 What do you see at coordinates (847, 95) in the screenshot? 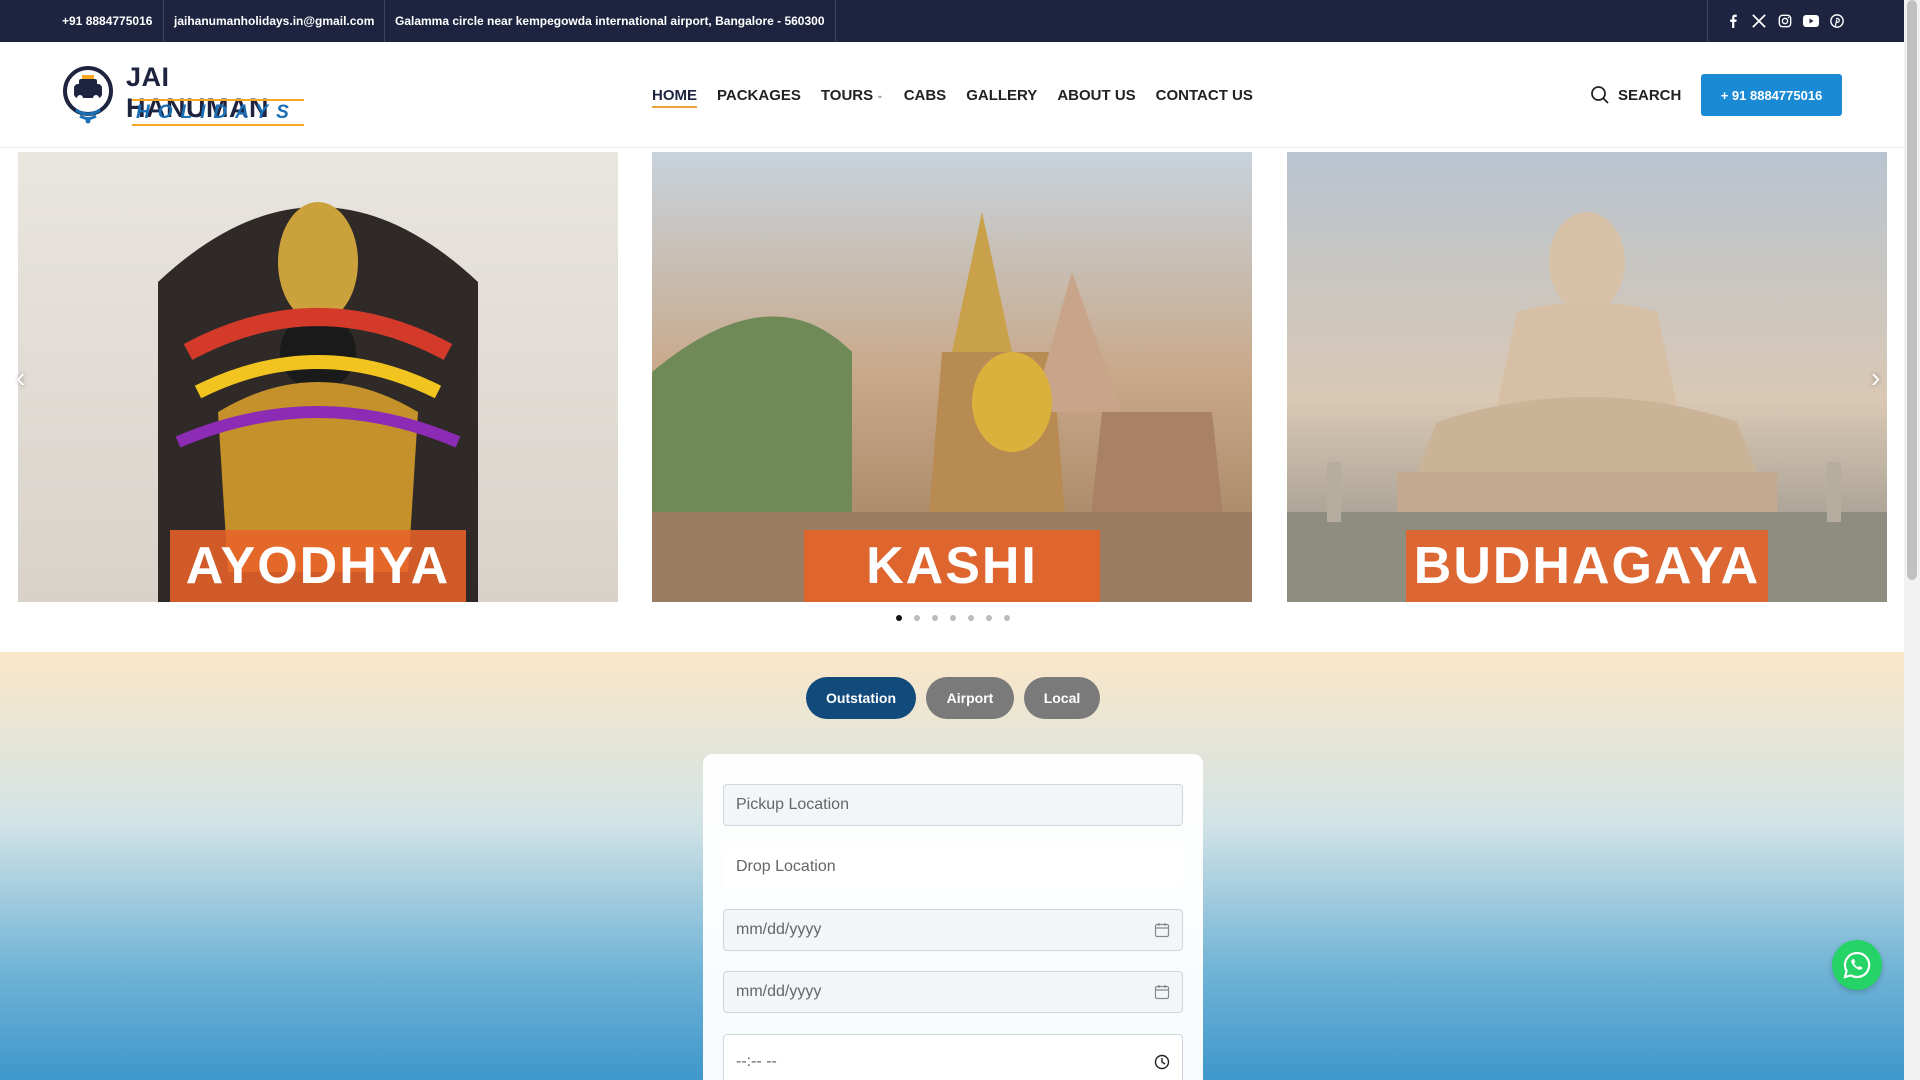
I see `nav-tours-label: TOURS` at bounding box center [847, 95].